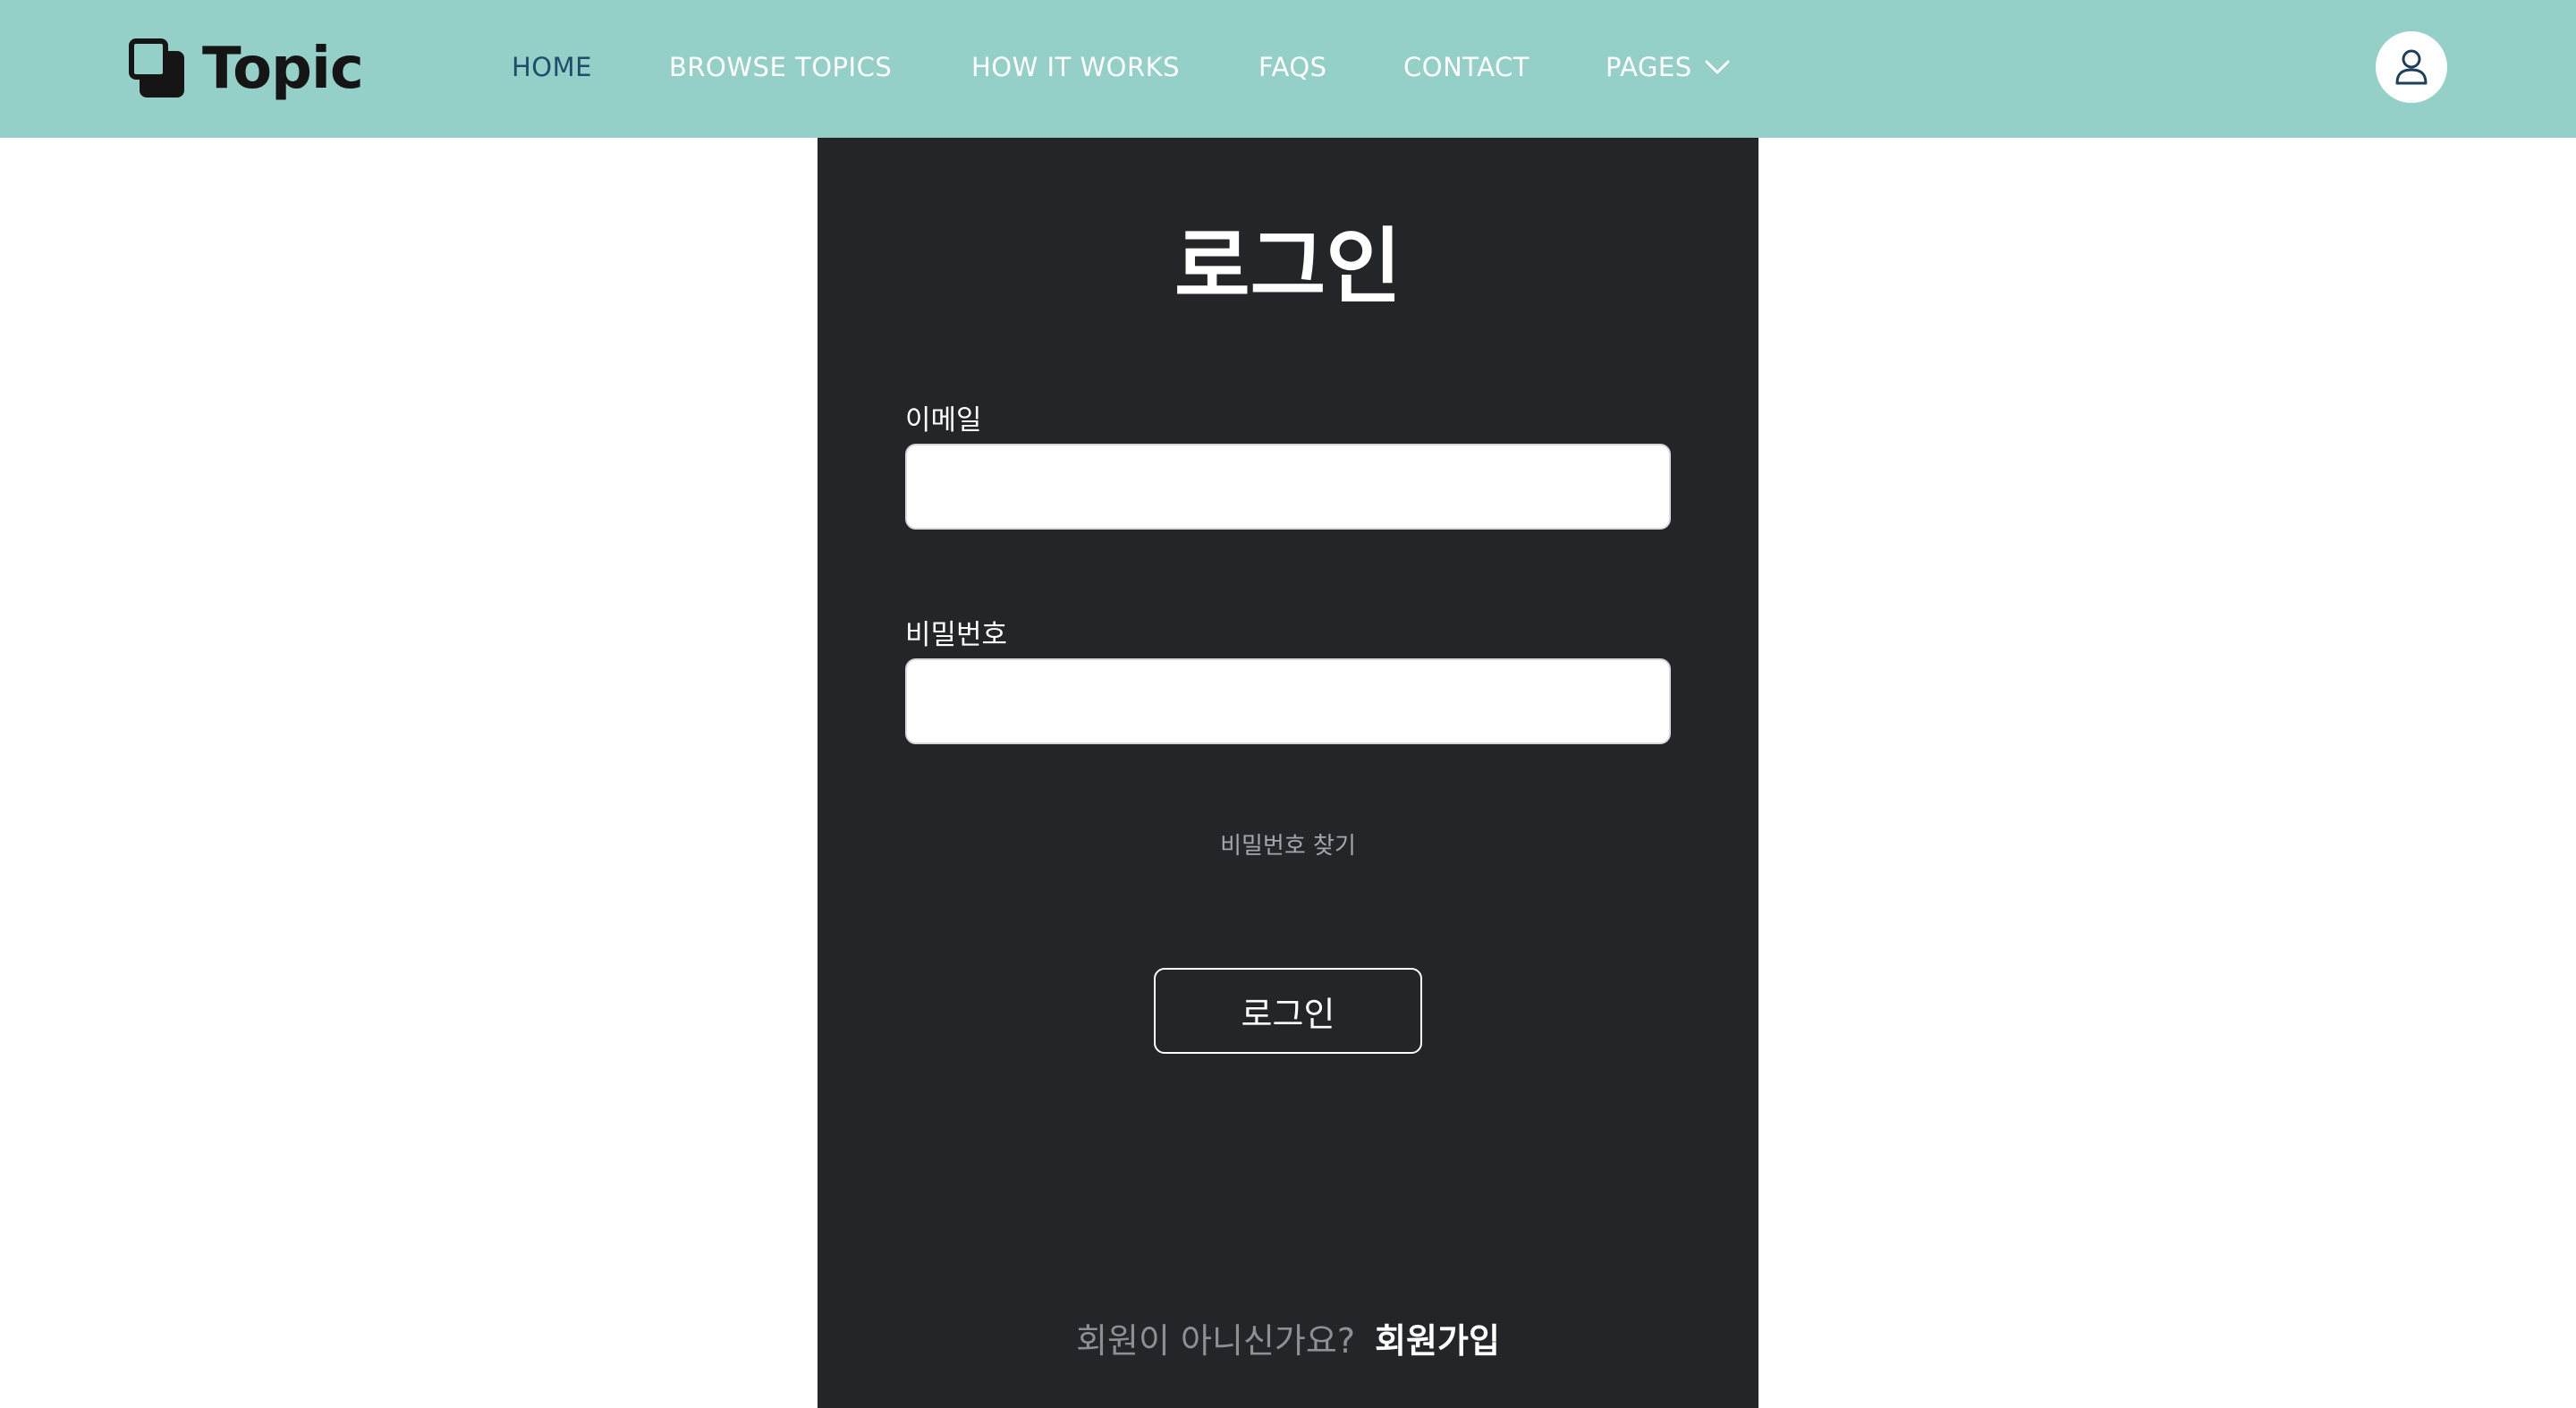  I want to click on signup-link: 회원가입, so click(1437, 1341).